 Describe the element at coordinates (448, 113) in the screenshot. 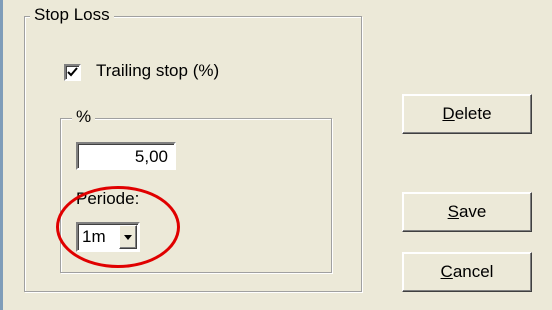

I see `delete-accel: D` at that location.